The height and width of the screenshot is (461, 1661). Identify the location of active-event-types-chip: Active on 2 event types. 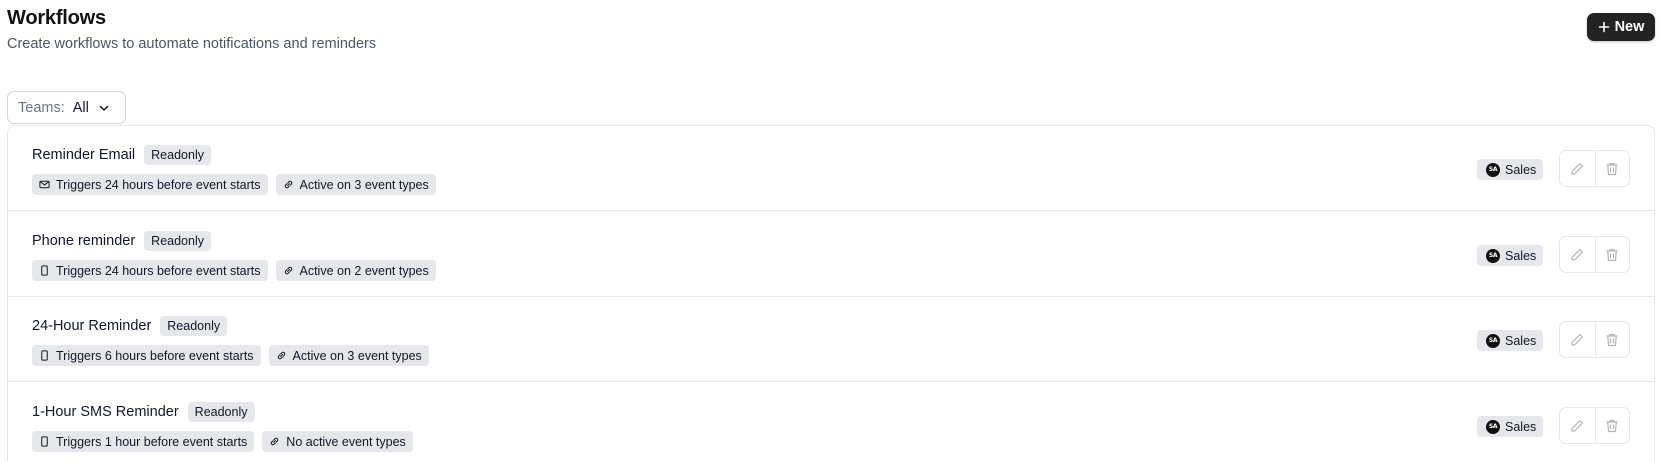
(355, 270).